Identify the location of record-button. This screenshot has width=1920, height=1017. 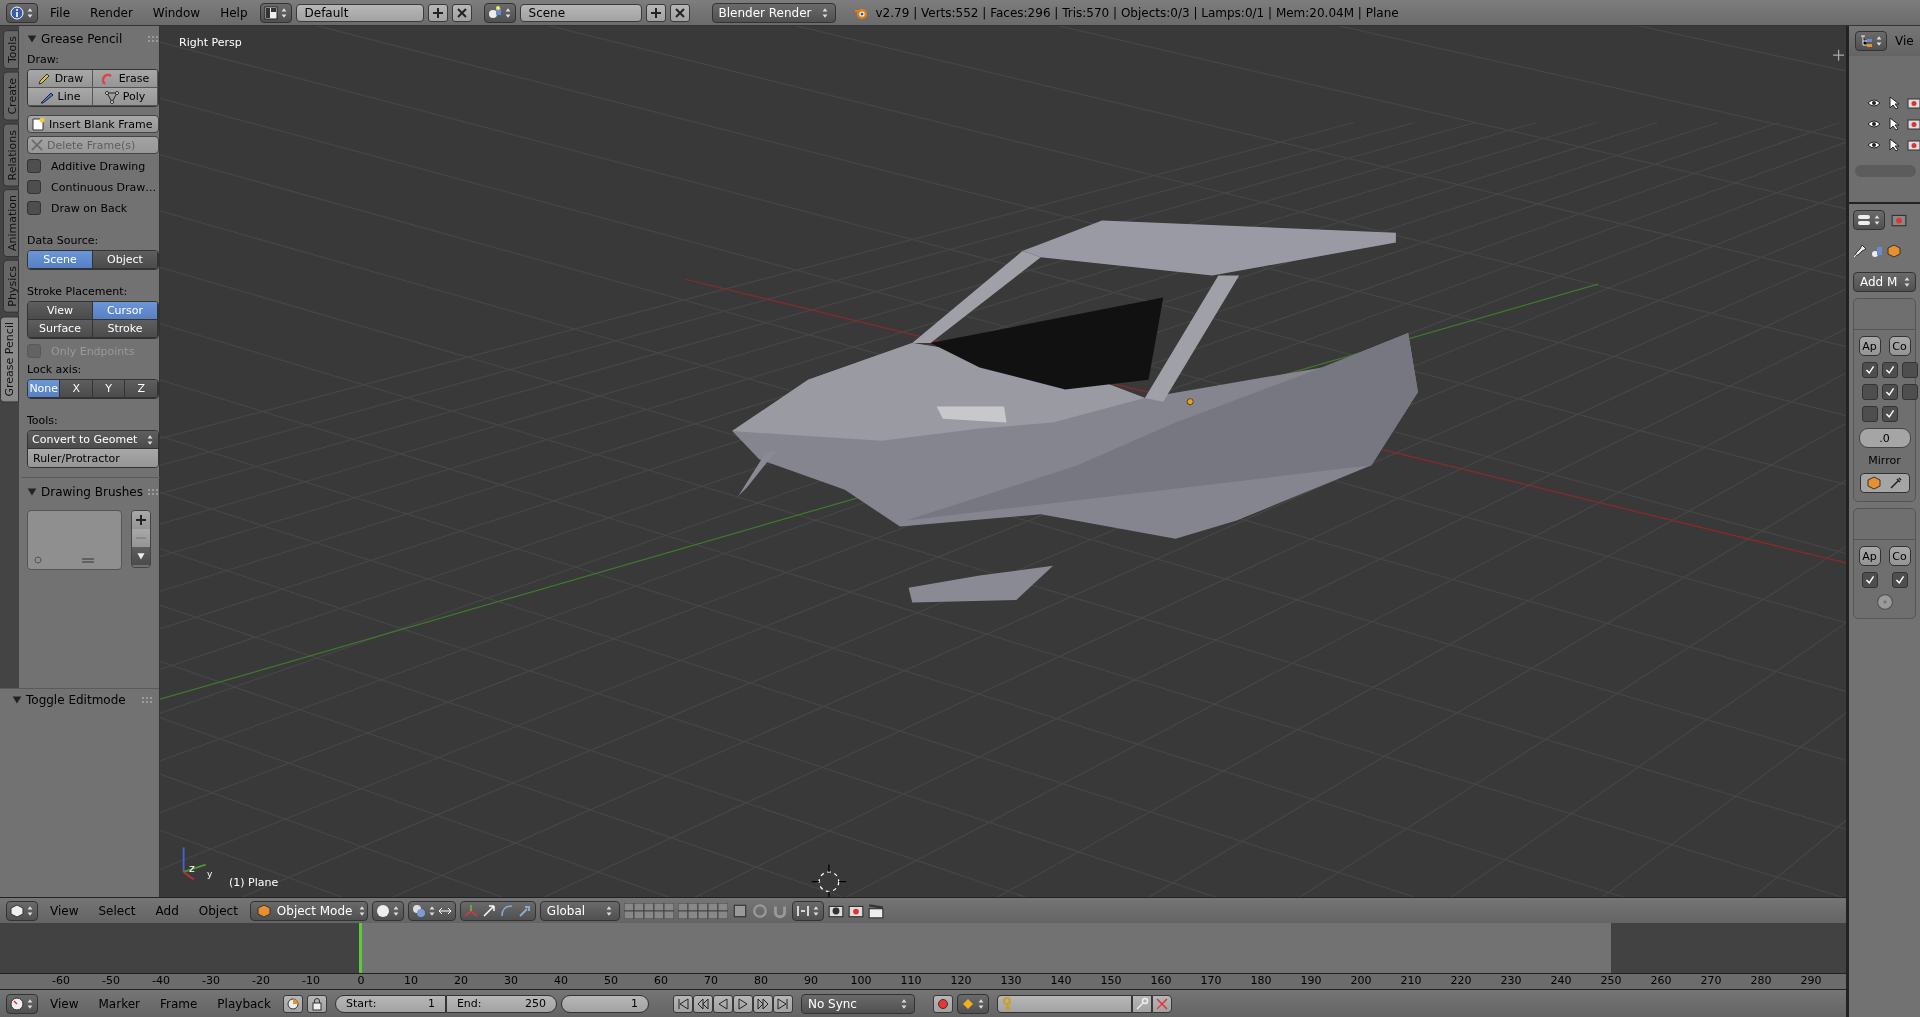
(942, 1003).